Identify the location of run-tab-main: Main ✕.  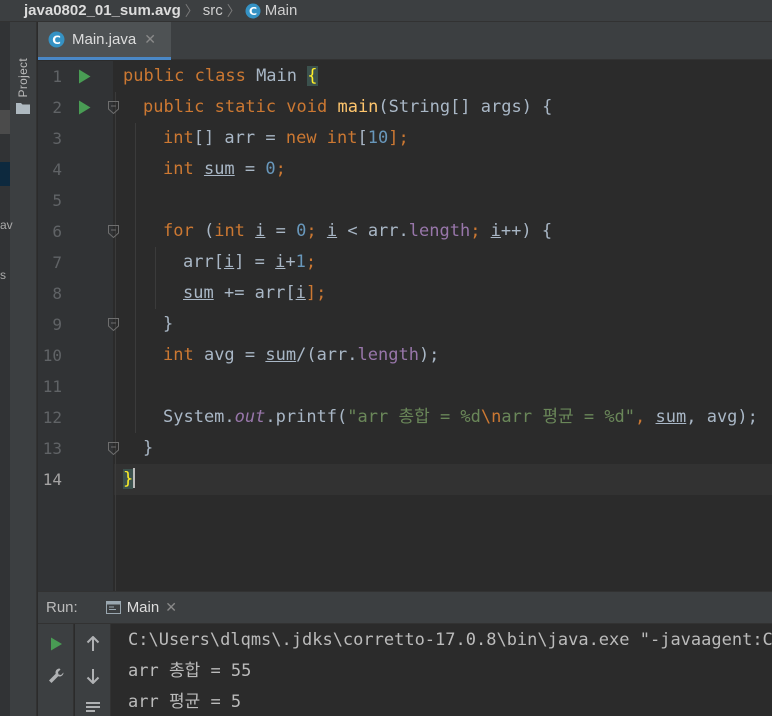
(141, 607).